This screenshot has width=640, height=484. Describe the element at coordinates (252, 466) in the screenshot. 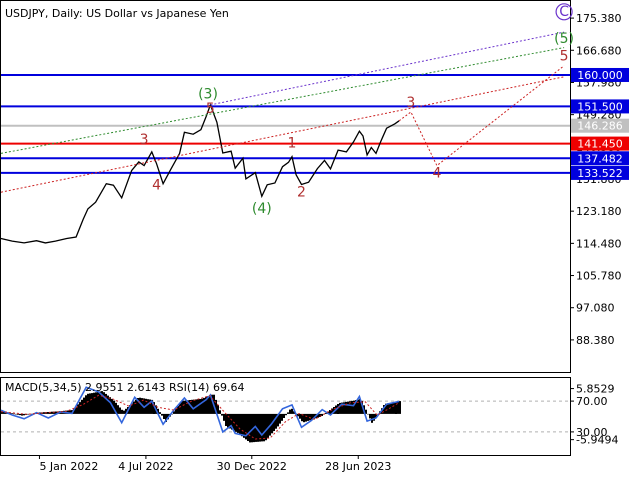

I see `x-tick-label-2: 30 Dec 2022` at that location.